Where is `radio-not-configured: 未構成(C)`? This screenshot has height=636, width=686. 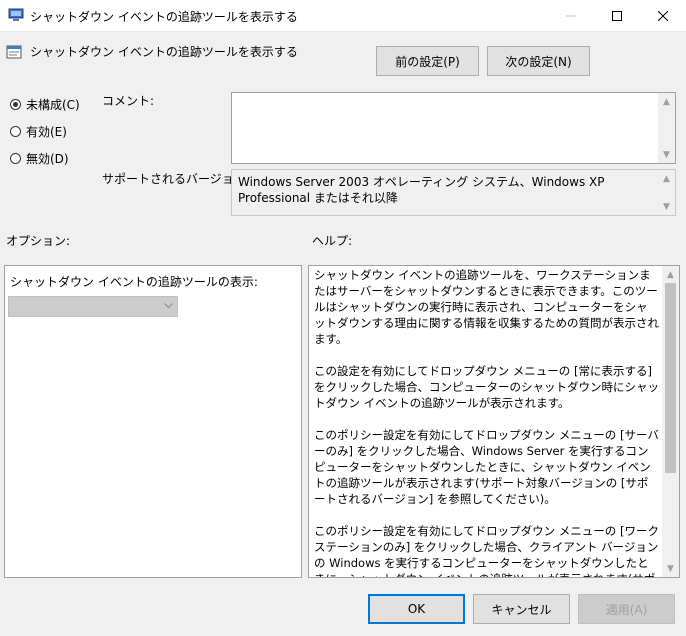
radio-not-configured: 未構成(C) is located at coordinates (45, 104).